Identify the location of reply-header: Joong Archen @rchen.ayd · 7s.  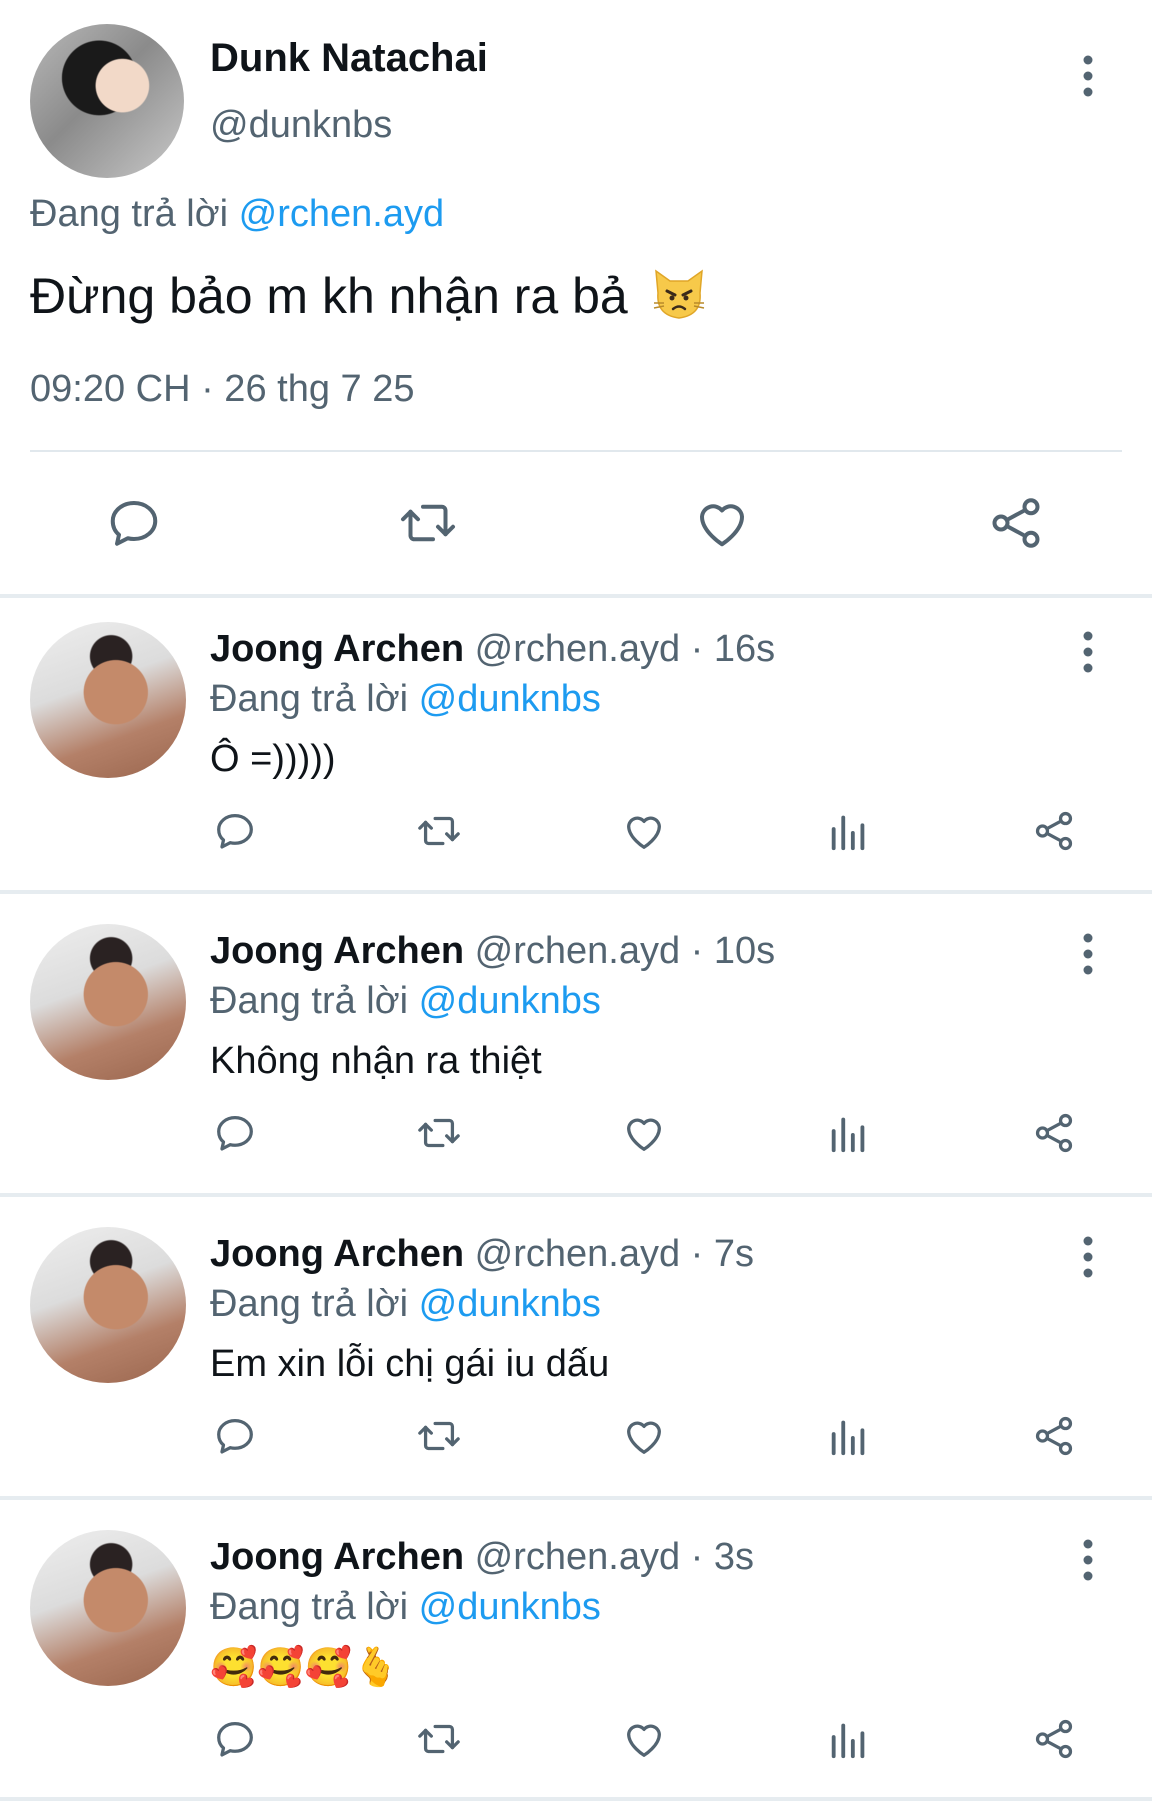
(482, 1254).